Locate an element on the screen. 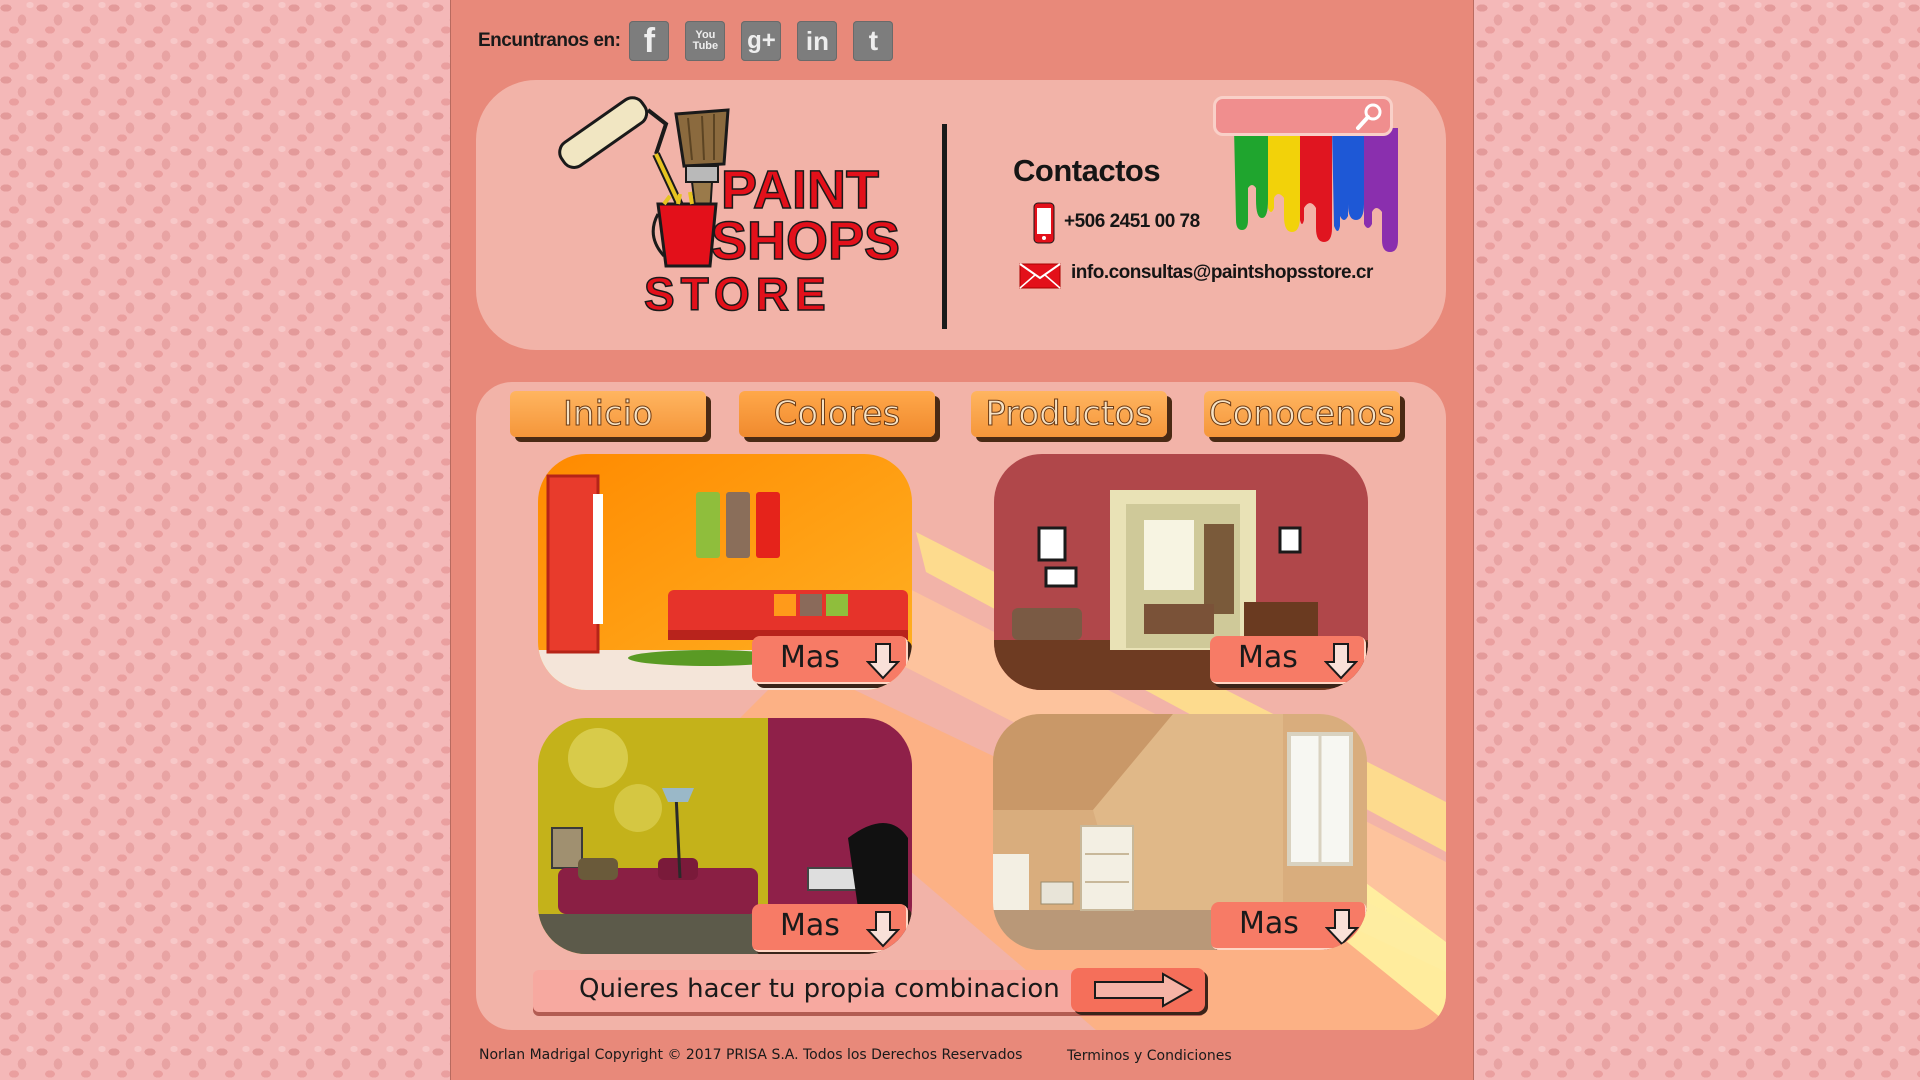 The height and width of the screenshot is (1080, 1920). google-plus-icon: g+ is located at coordinates (761, 41).